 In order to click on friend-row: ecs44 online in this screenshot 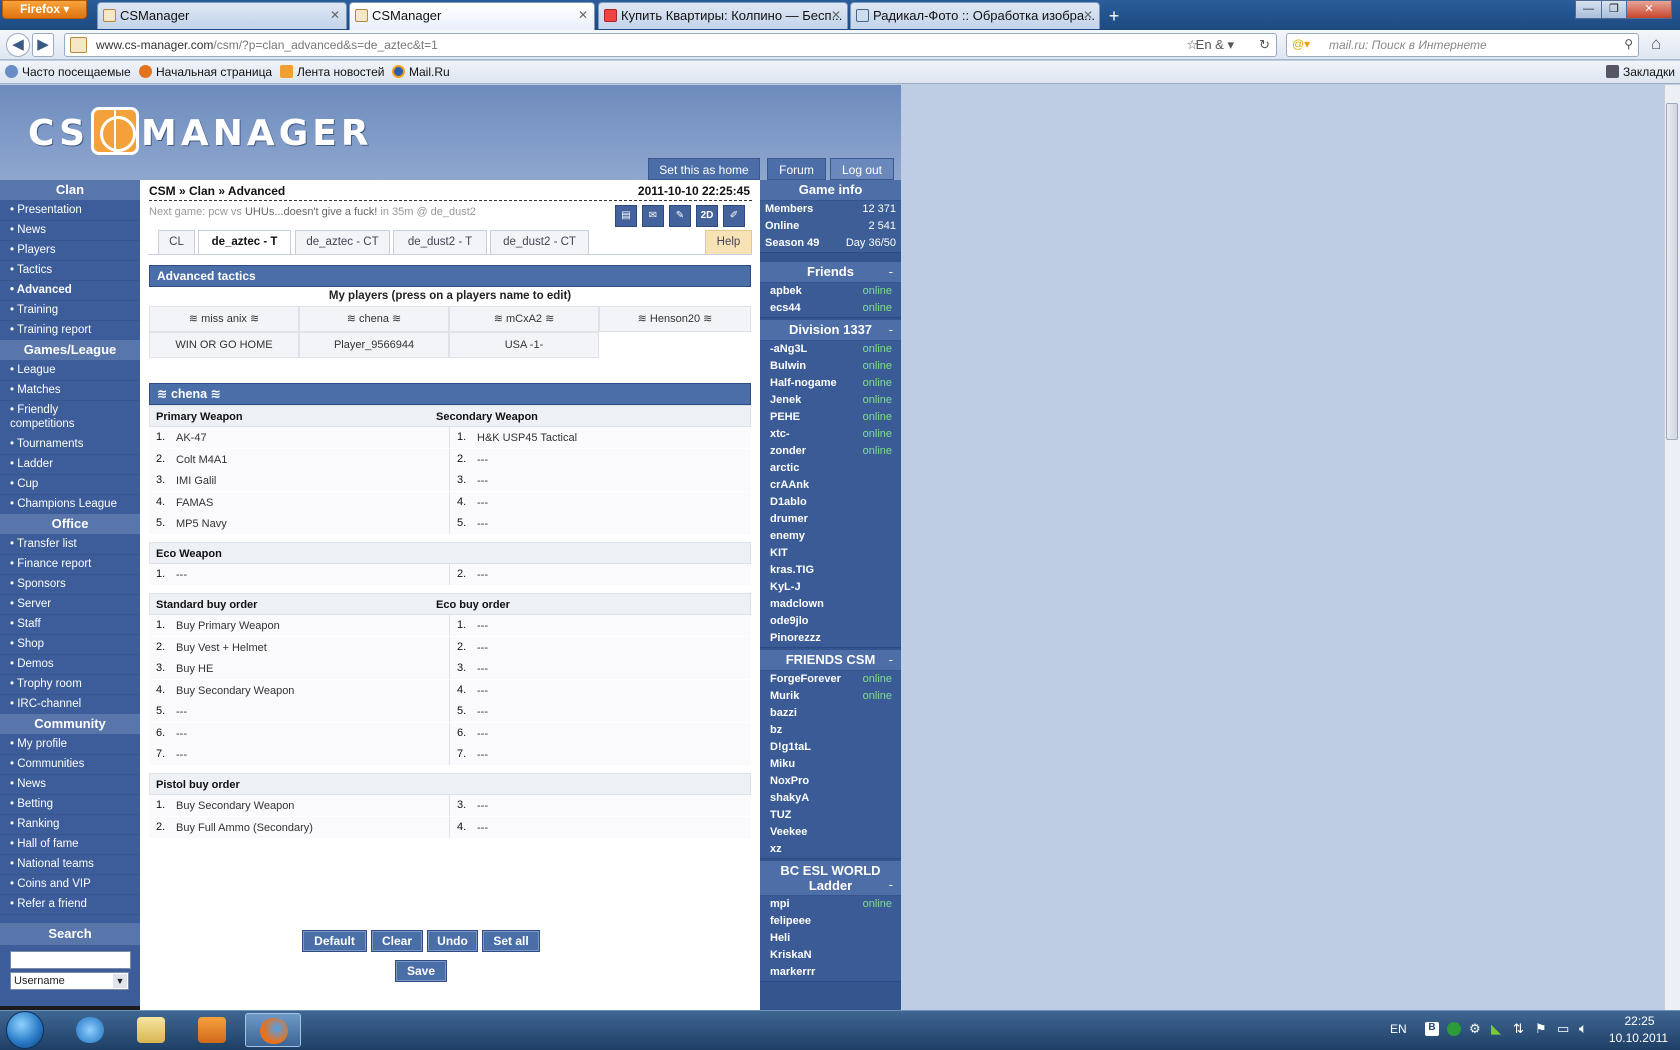, I will do `click(830, 309)`.